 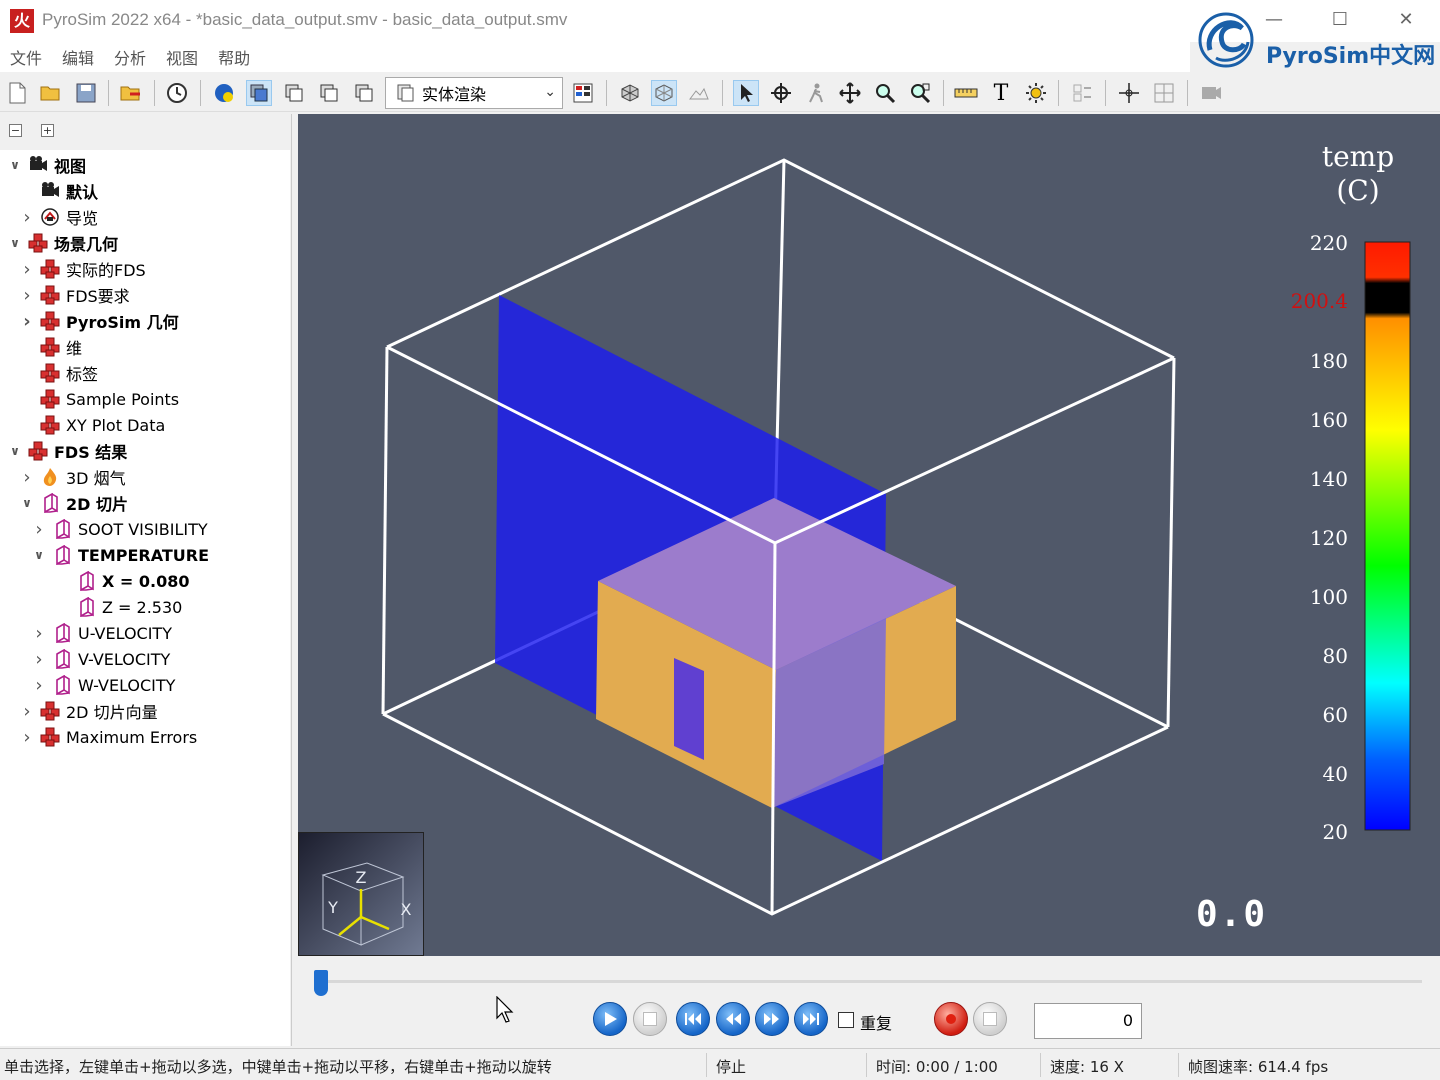 I want to click on tree-item: 标签, so click(x=59, y=373).